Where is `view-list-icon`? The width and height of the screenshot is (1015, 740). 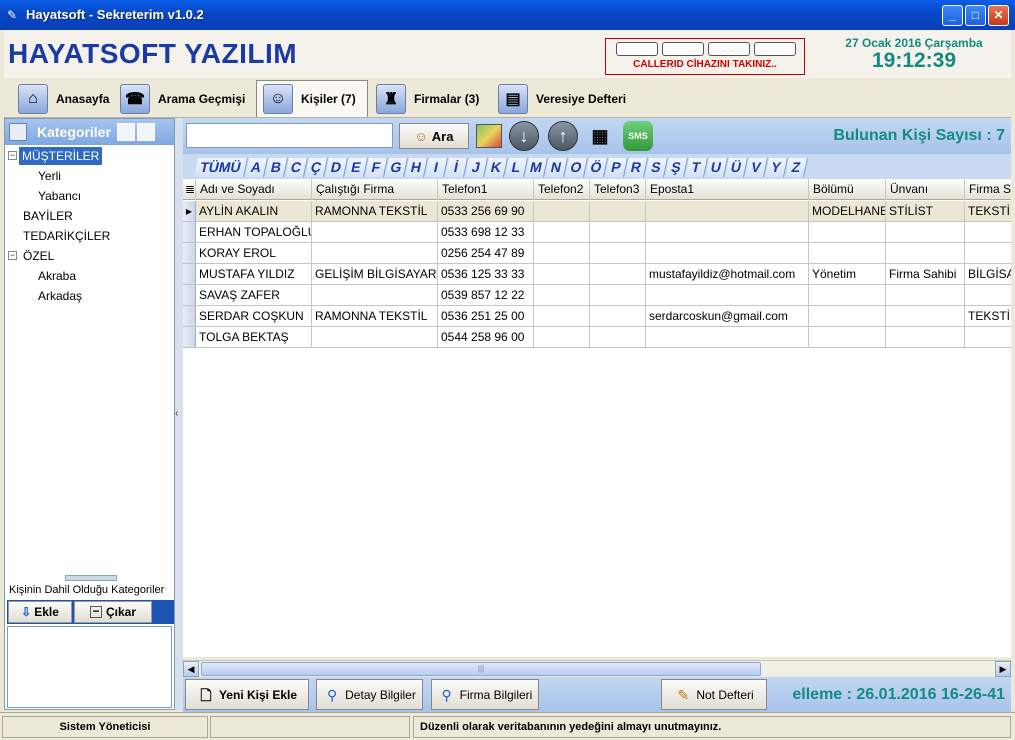
view-list-icon is located at coordinates (145, 132).